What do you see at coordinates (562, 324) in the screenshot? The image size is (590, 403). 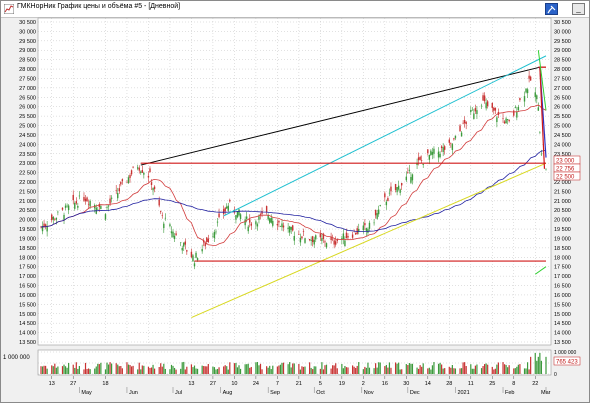 I see `y-tick-right: 14 500` at bounding box center [562, 324].